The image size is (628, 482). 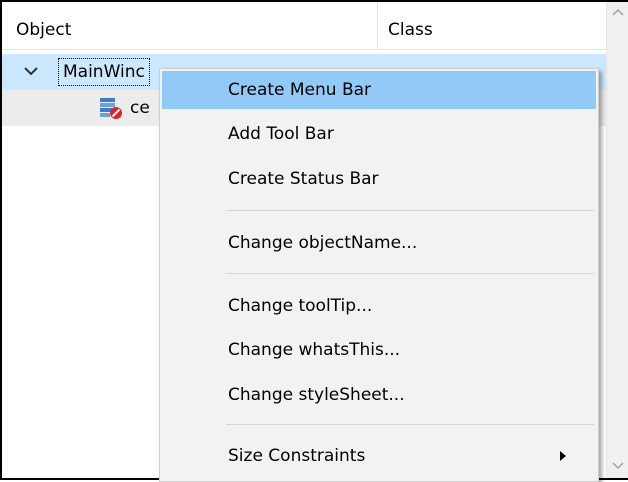 I want to click on column-header-class: Class, so click(x=492, y=26).